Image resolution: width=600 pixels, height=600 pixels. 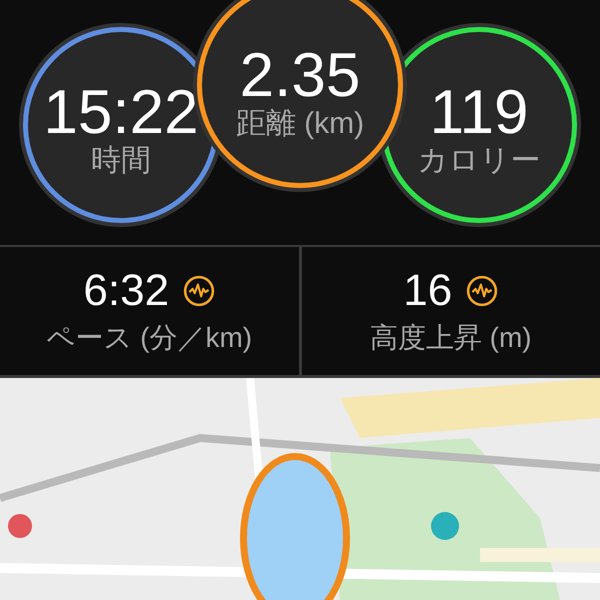 What do you see at coordinates (479, 160) in the screenshot?
I see `ring-label: カロリー` at bounding box center [479, 160].